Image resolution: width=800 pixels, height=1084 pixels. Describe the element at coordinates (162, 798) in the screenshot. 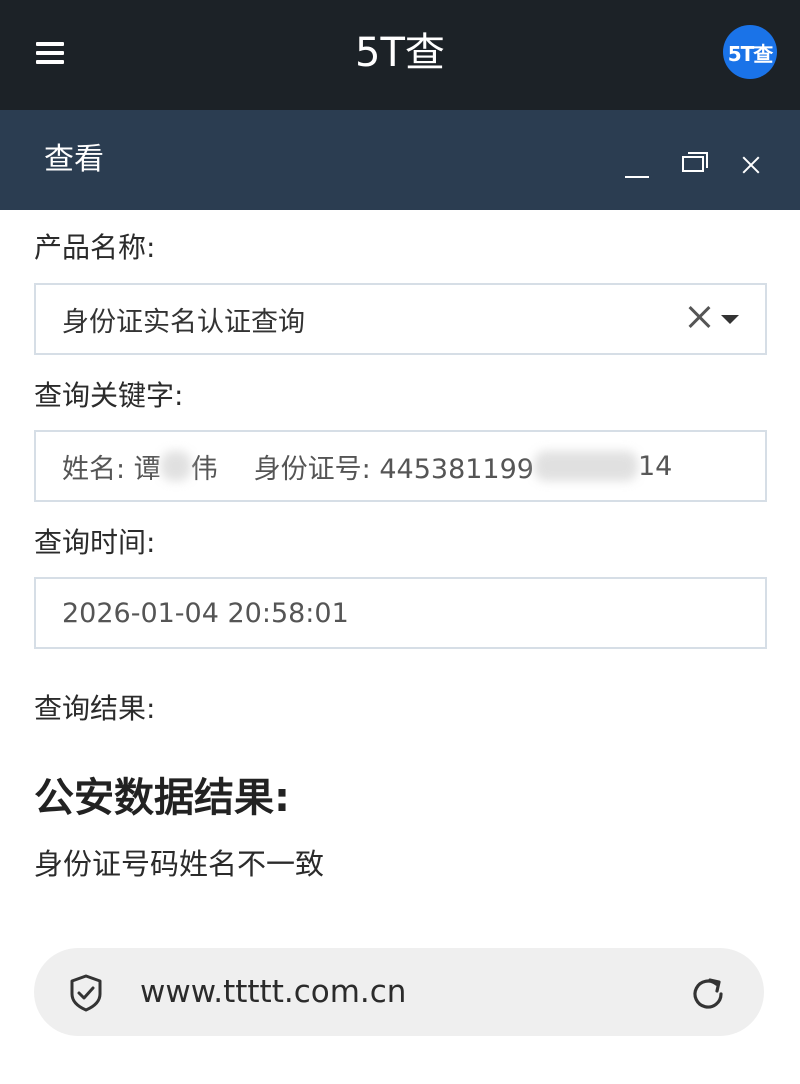

I see `result-heading: 公安数据结果:` at that location.